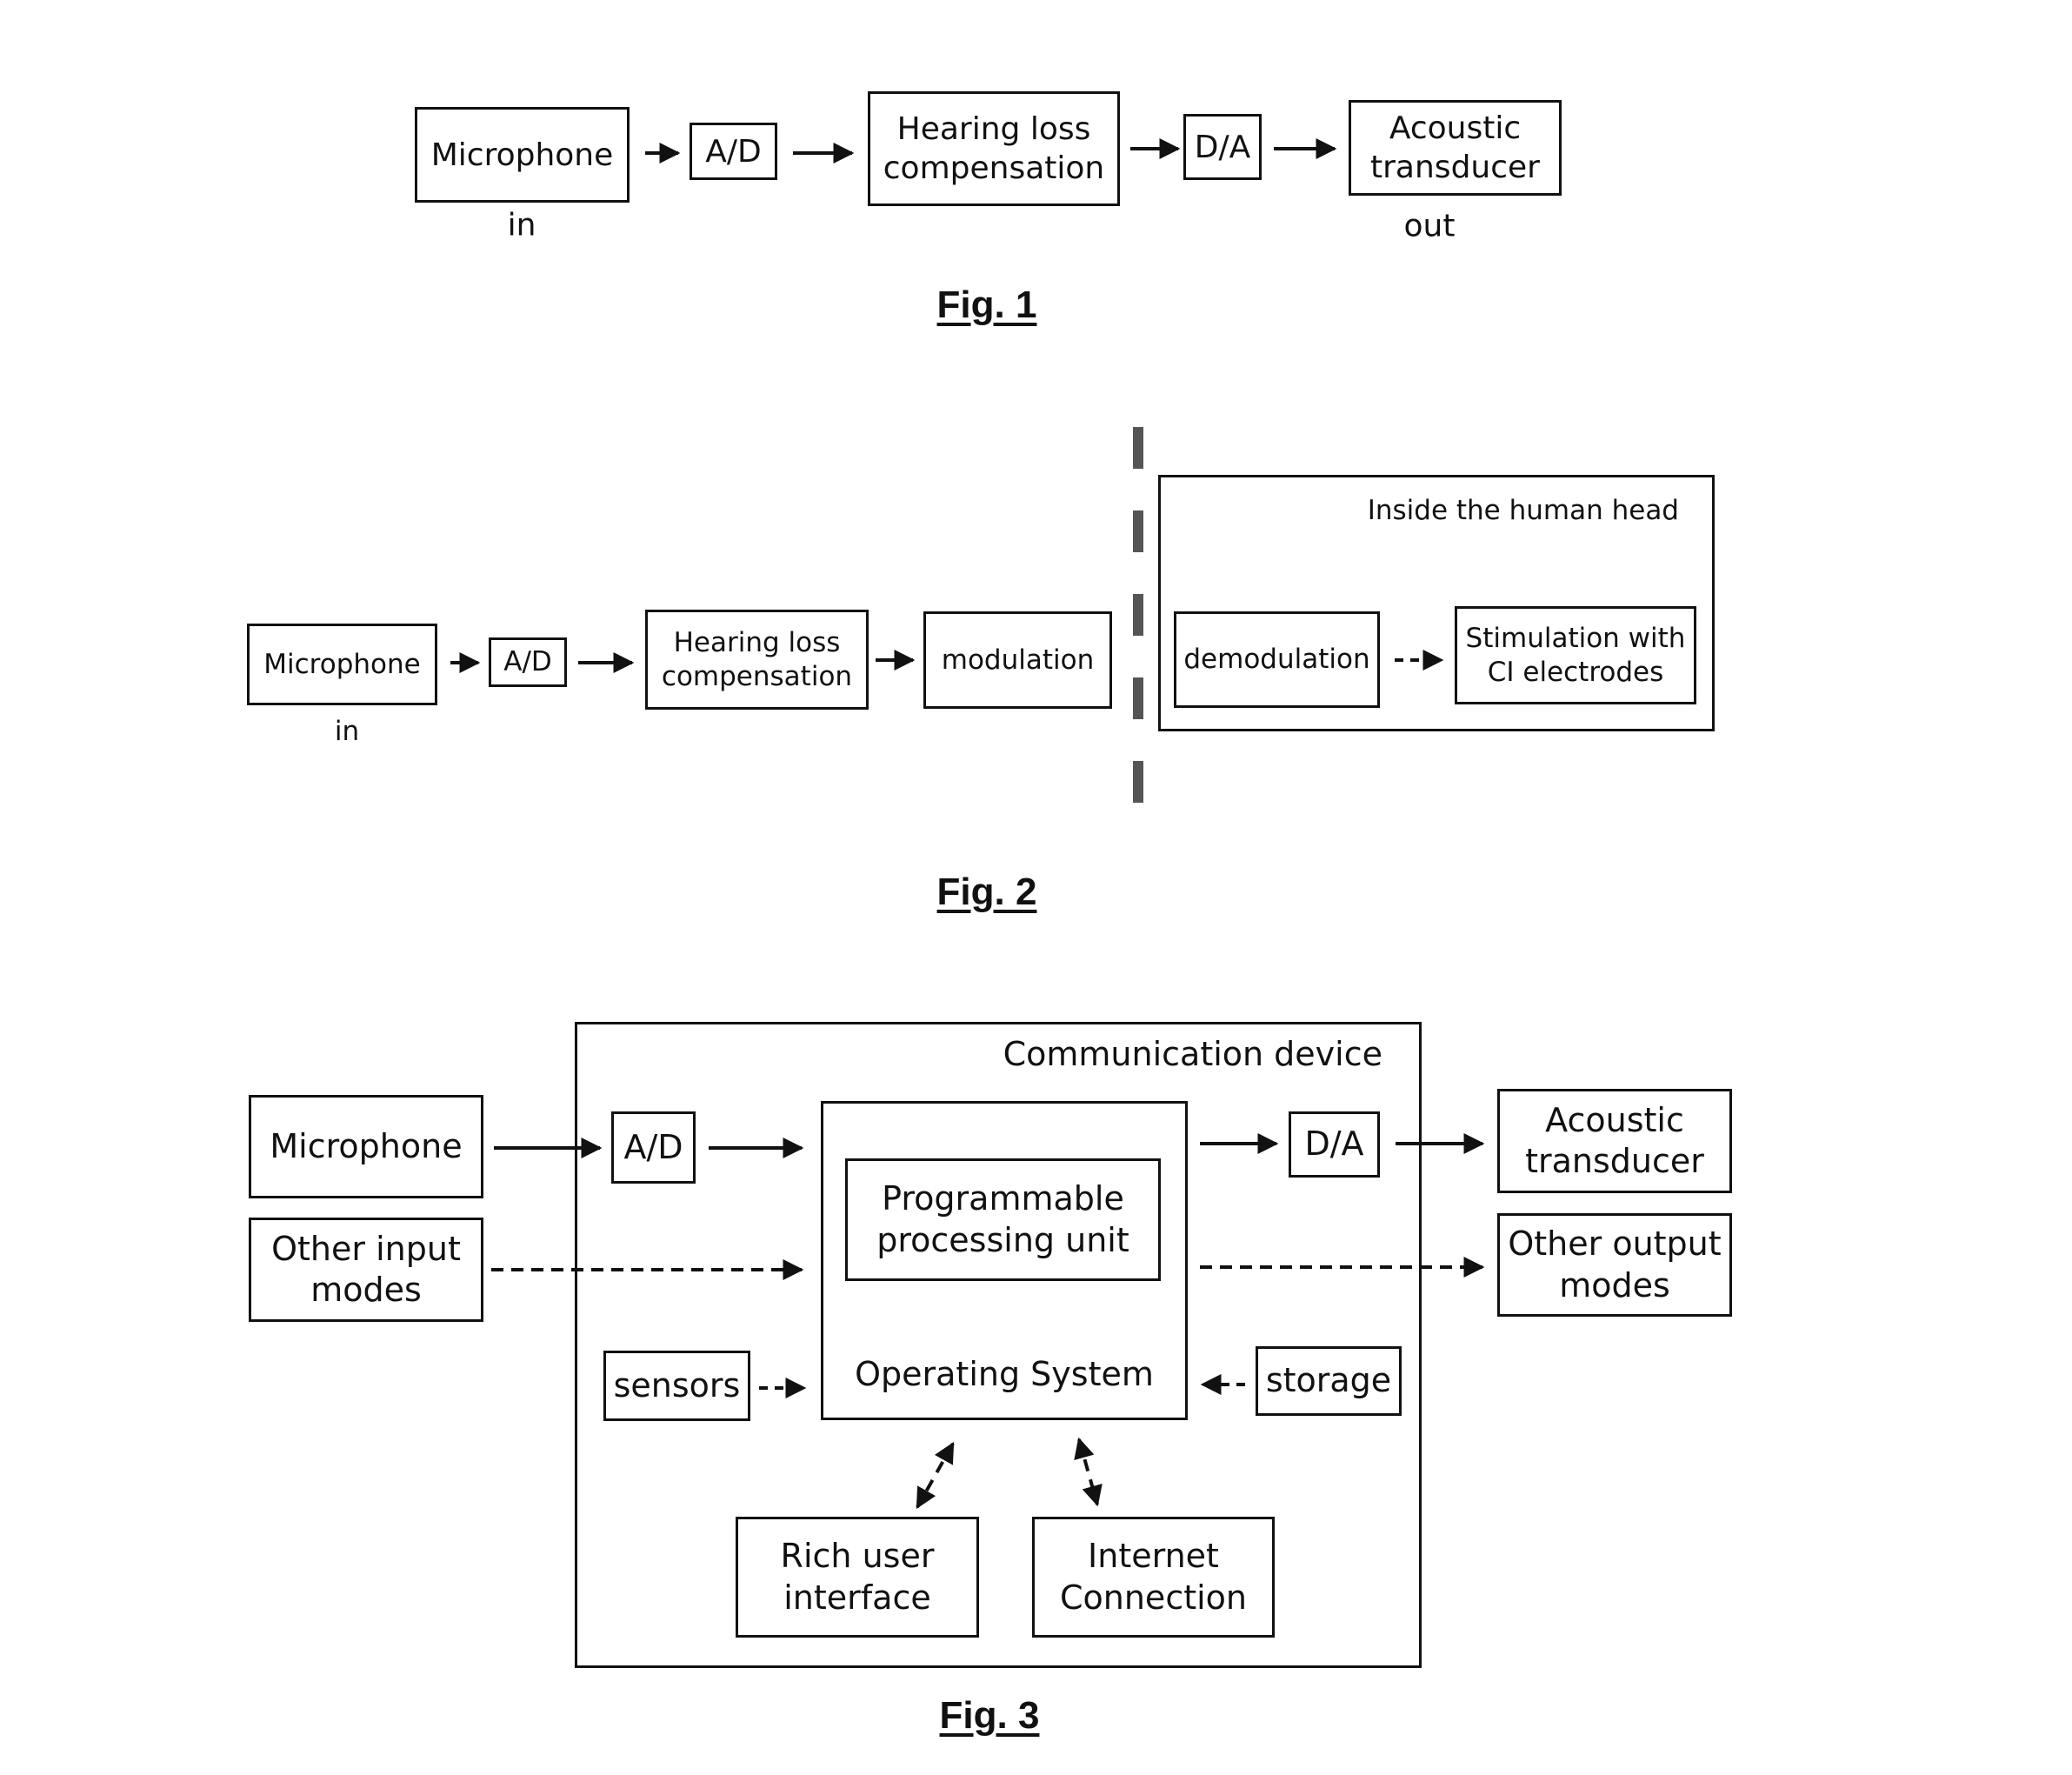  I want to click on fig2-ad-box: A/D, so click(528, 662).